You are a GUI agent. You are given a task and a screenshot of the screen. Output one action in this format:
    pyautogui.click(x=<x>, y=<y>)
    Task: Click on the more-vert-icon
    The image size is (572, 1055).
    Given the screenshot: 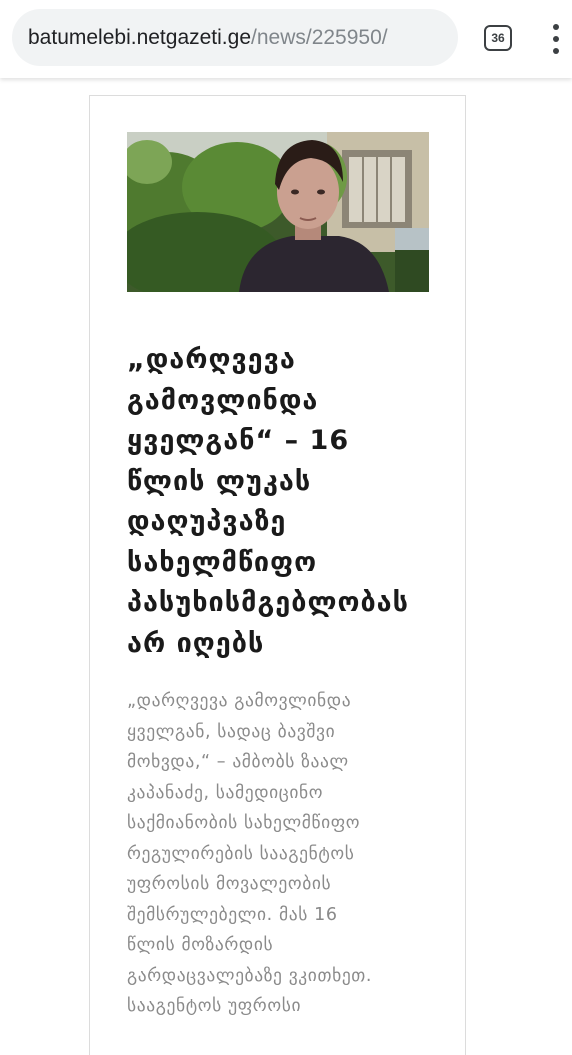 What is the action you would take?
    pyautogui.click(x=556, y=39)
    